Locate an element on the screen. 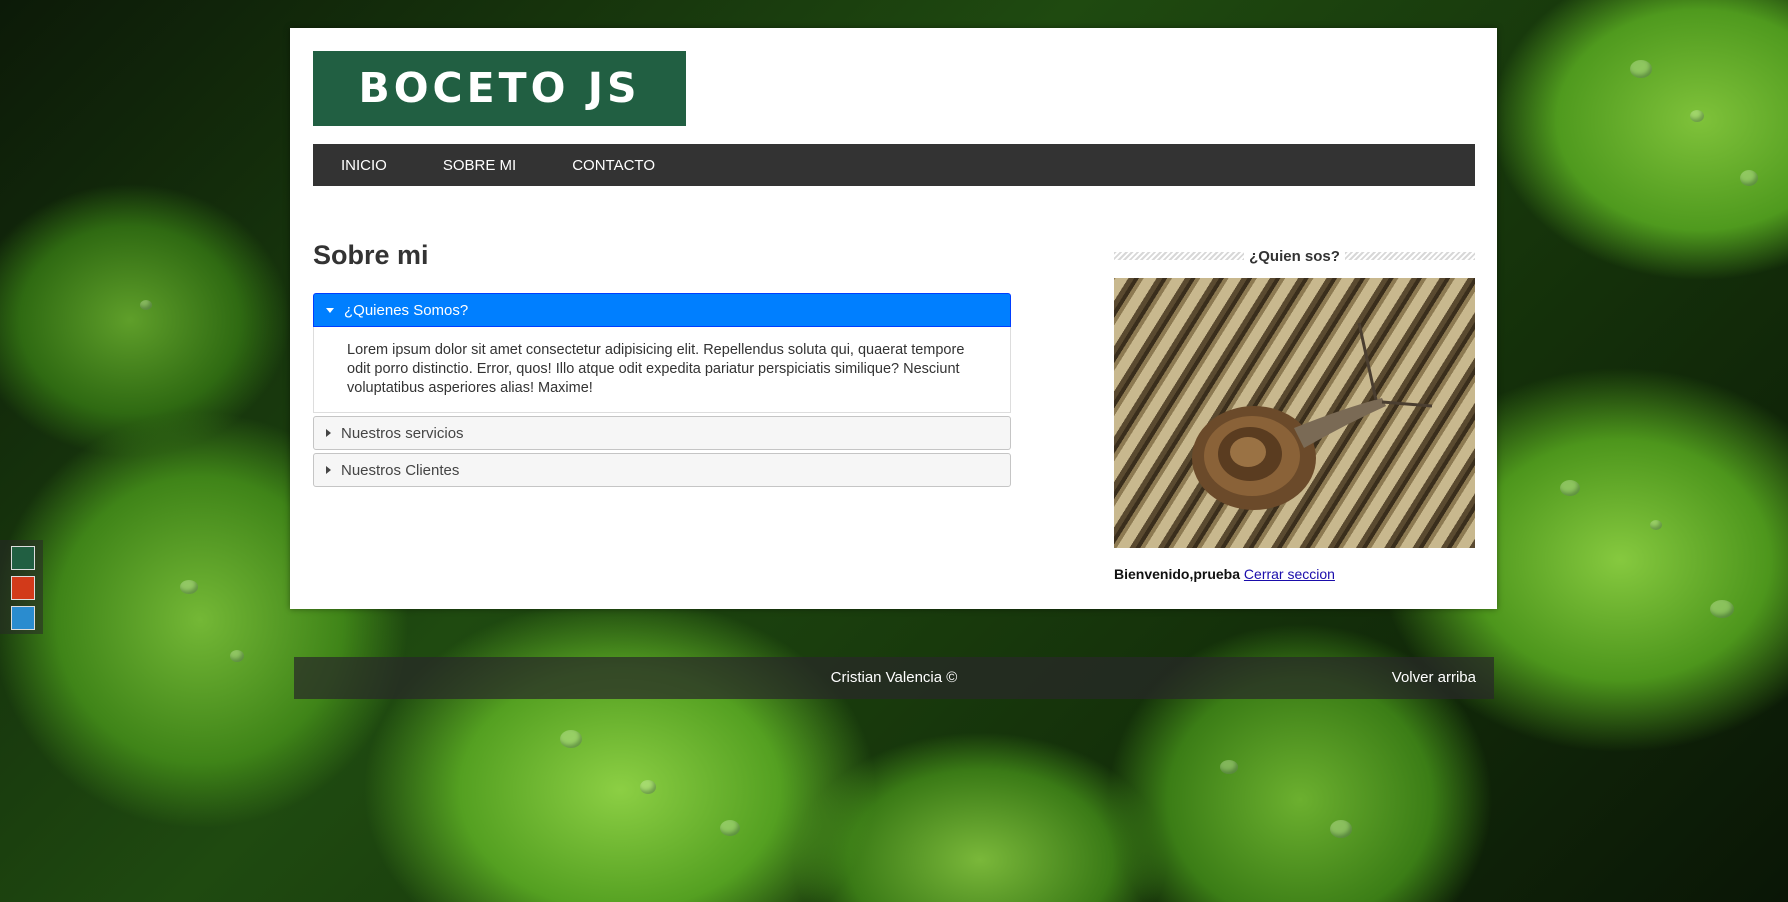 The image size is (1788, 902). theme-switcher is located at coordinates (21, 587).